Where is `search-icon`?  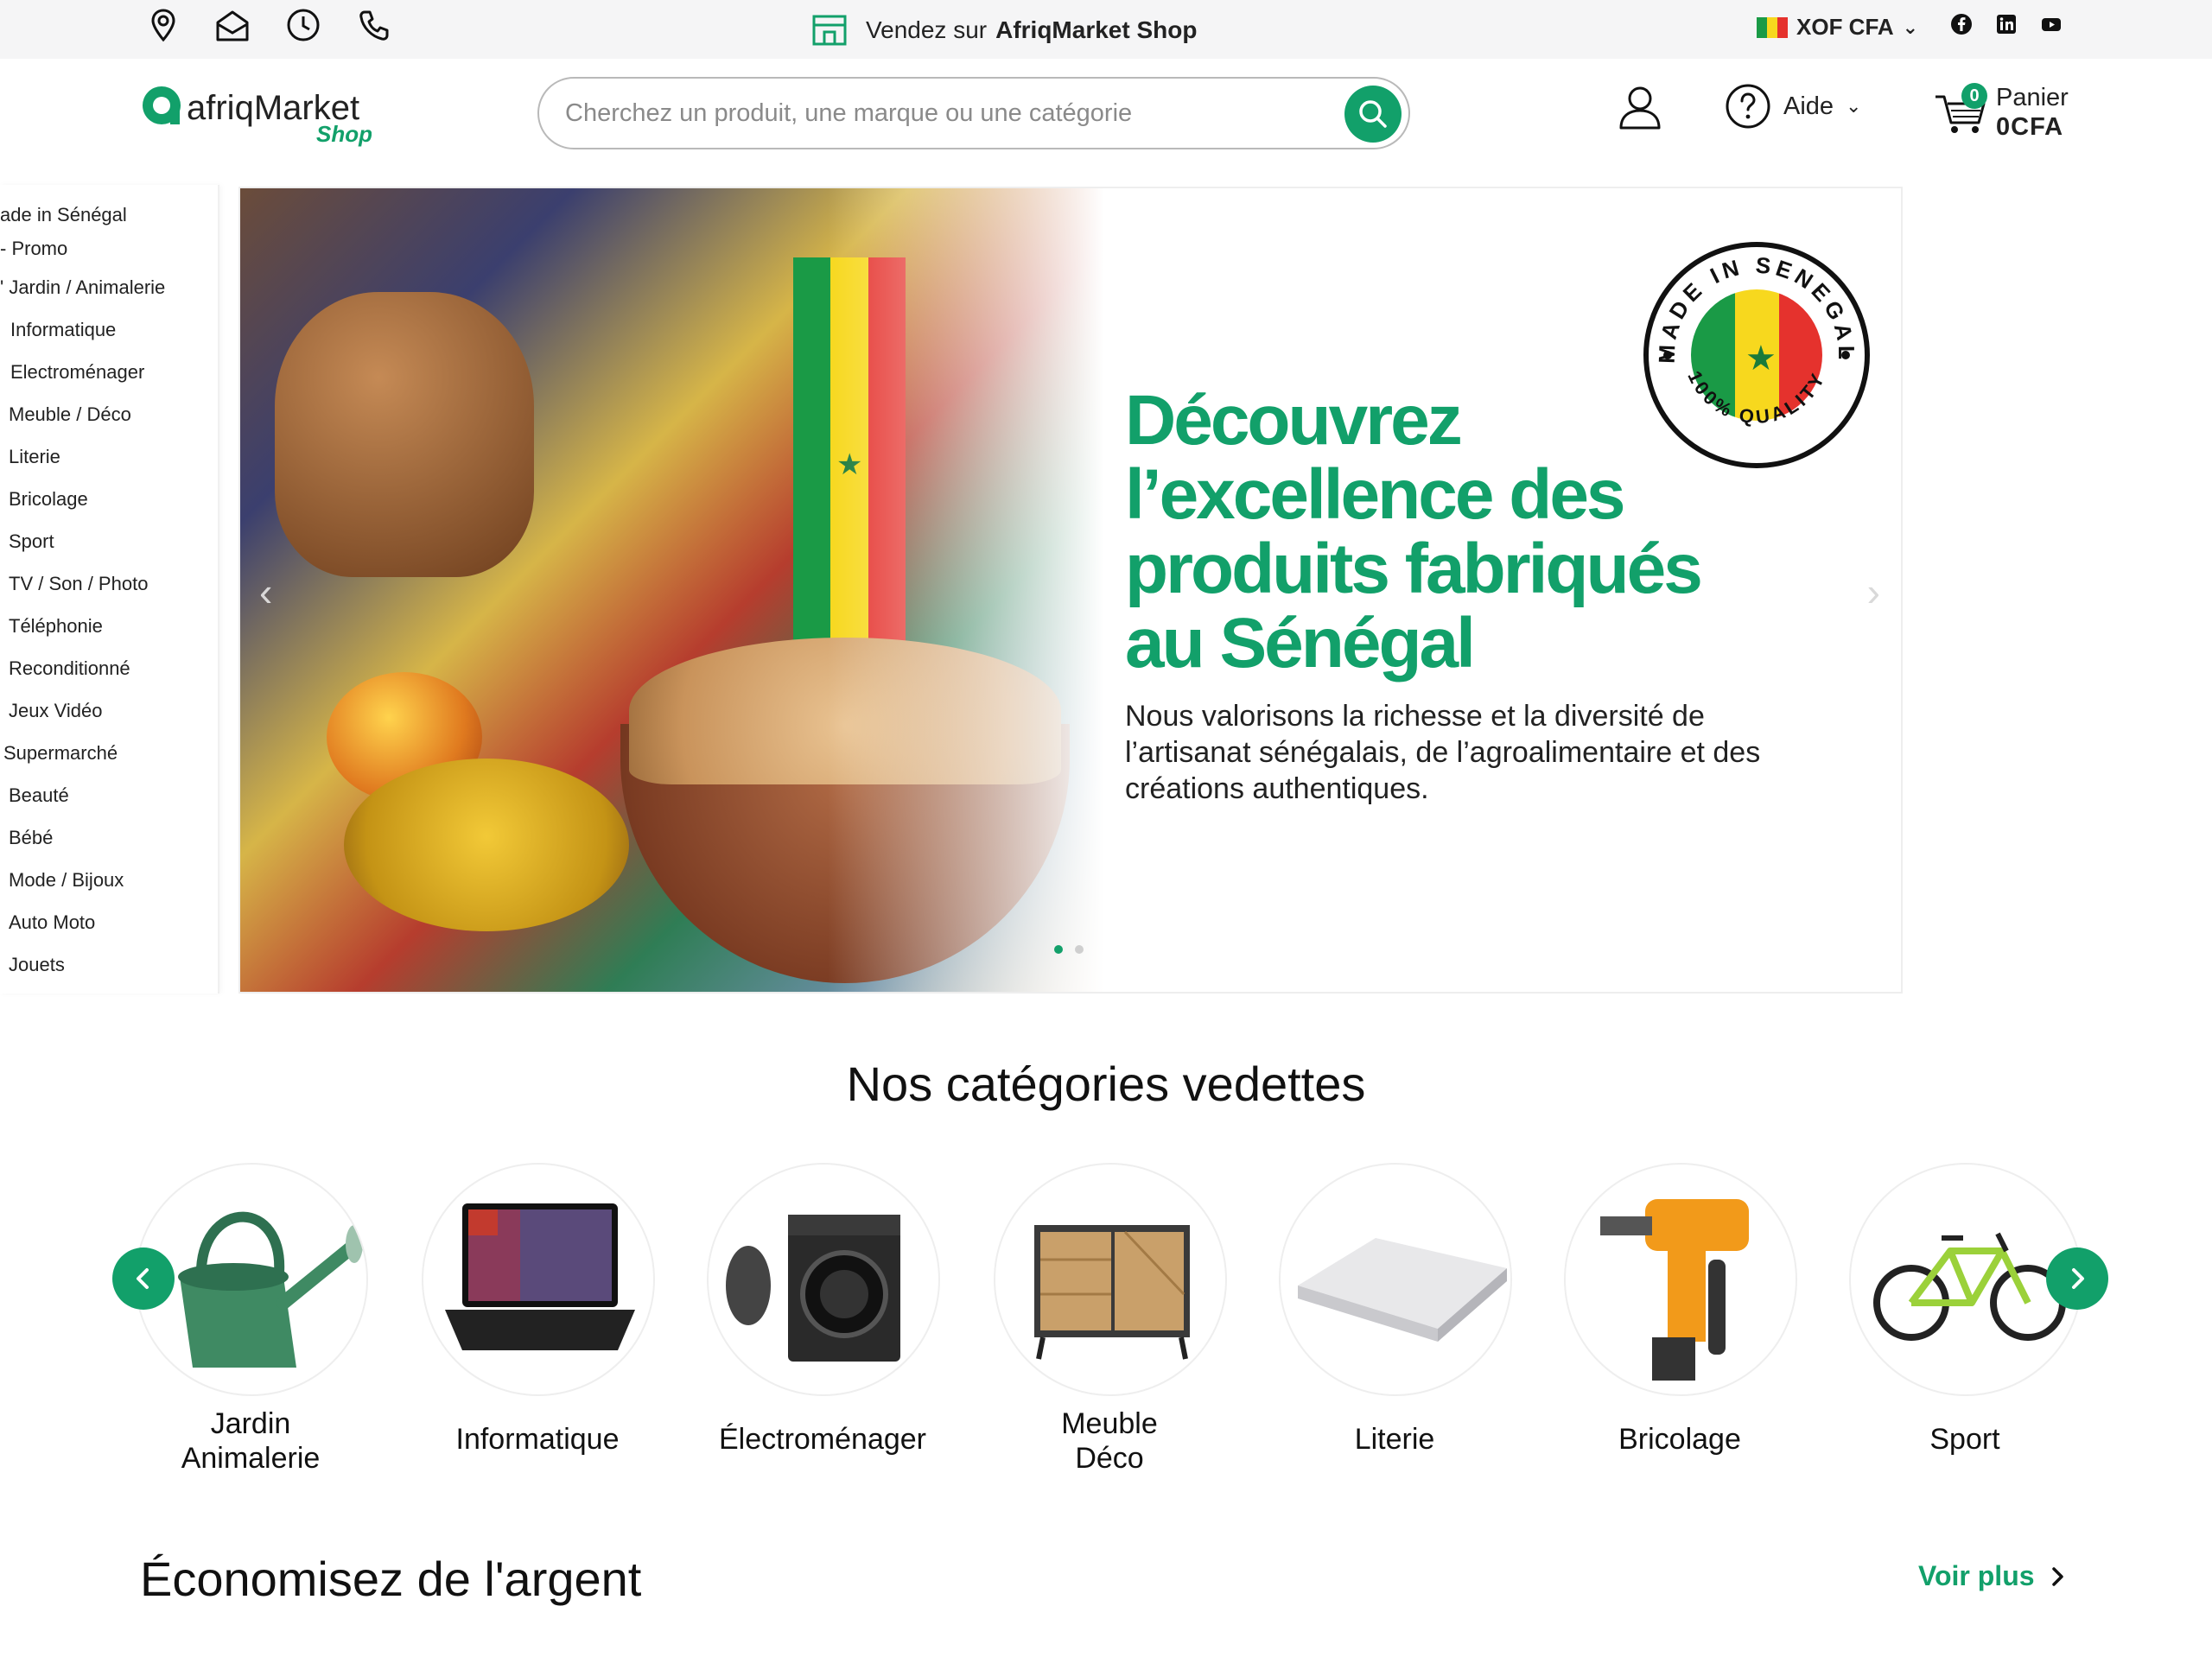 search-icon is located at coordinates (1373, 114).